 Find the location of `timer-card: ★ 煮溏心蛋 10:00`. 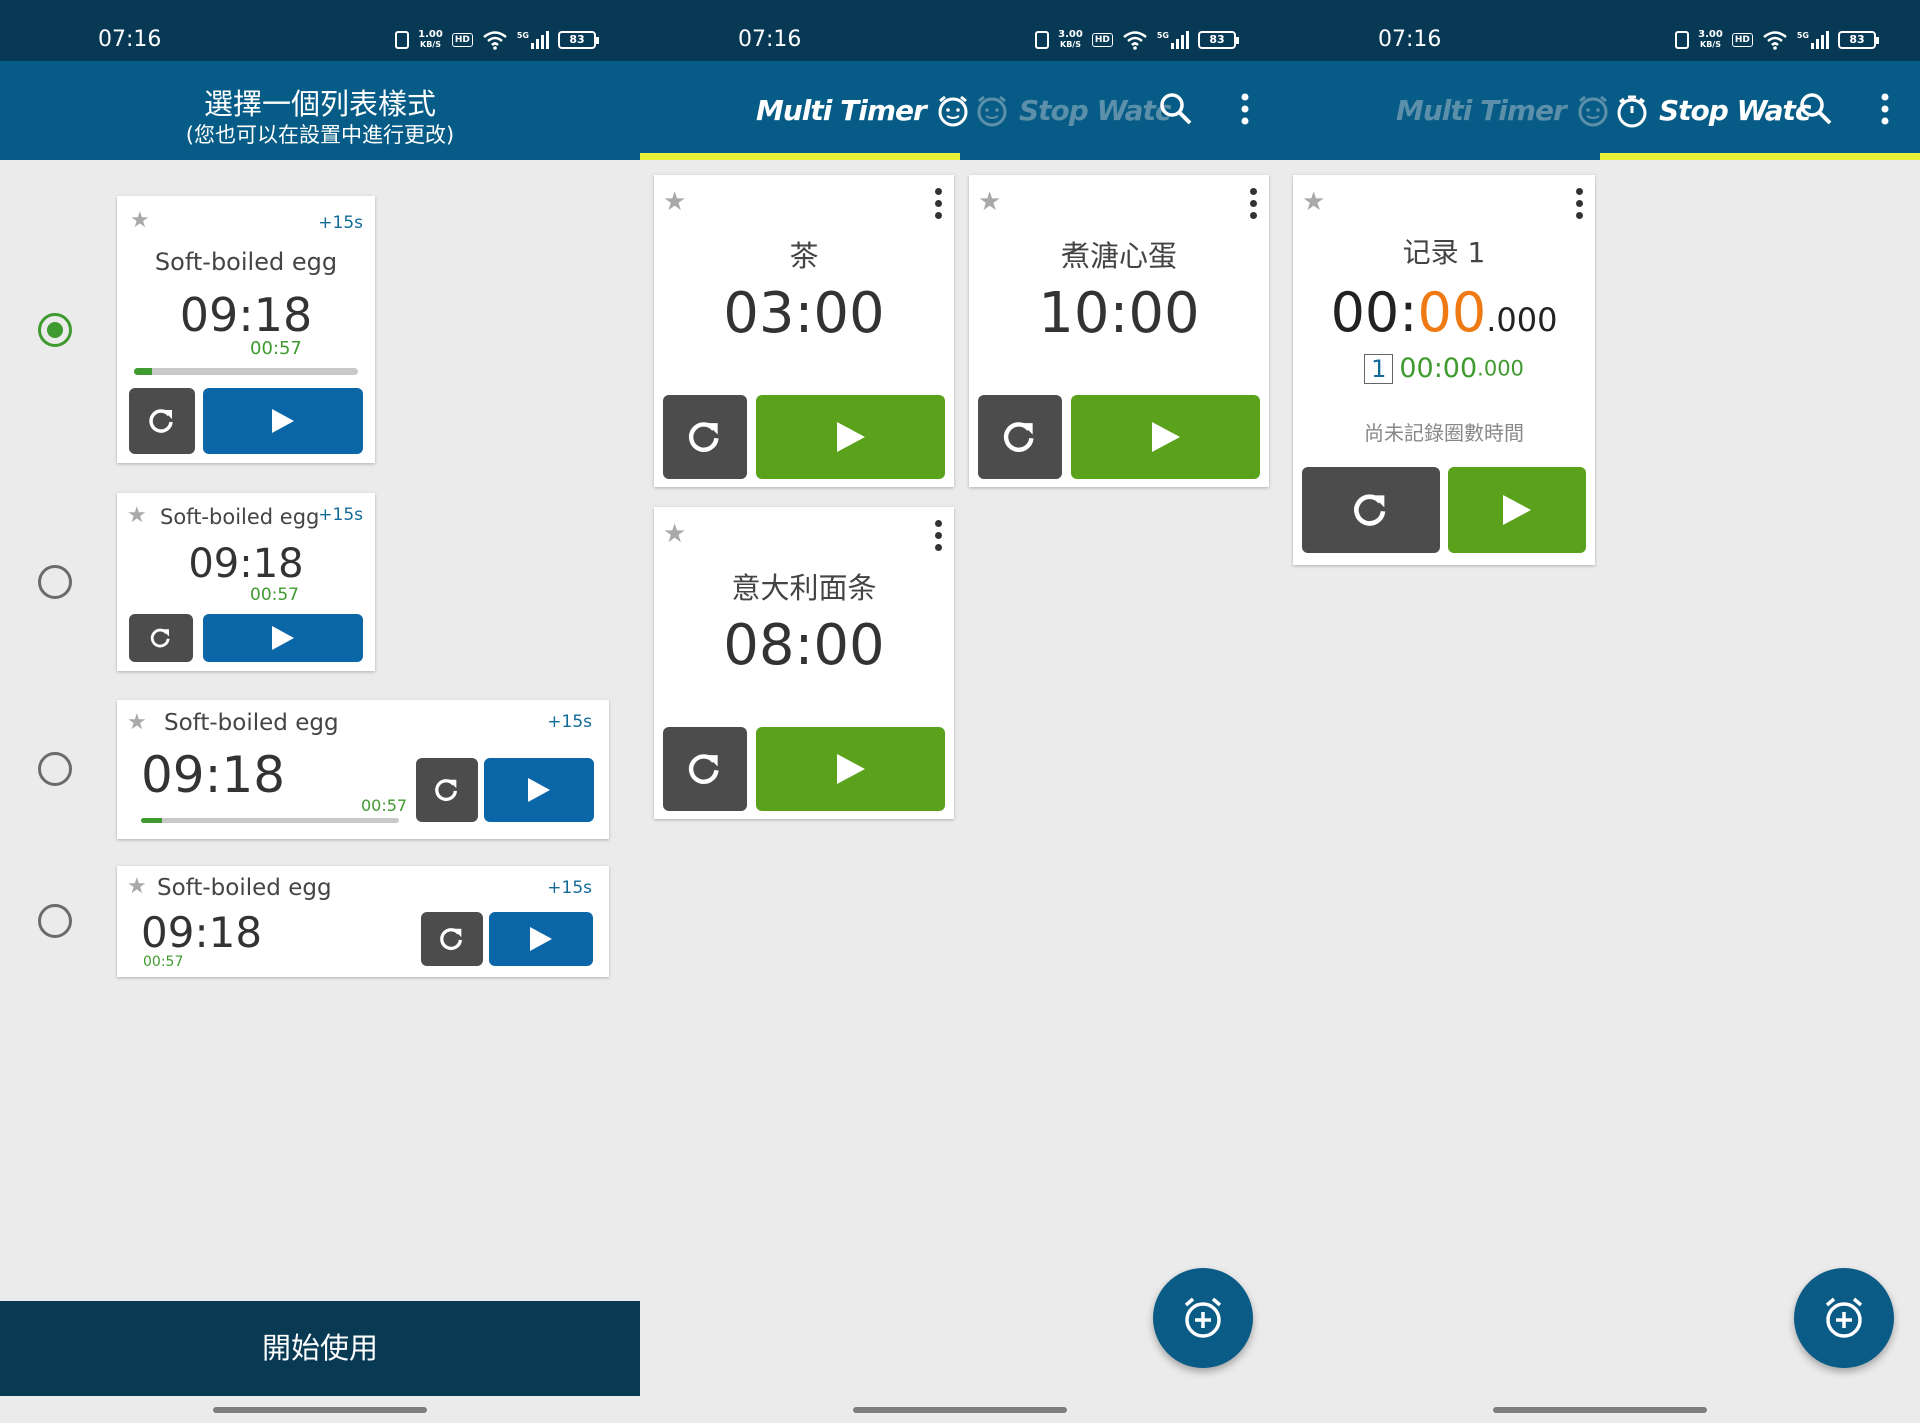

timer-card: ★ 煮溏心蛋 10:00 is located at coordinates (1119, 331).